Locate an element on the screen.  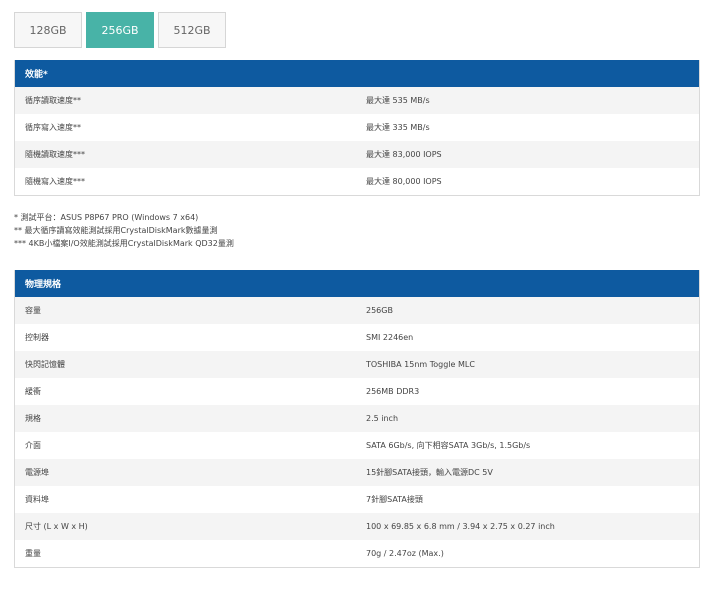
row-value: 最大達 83,000 IOPS is located at coordinates (404, 154).